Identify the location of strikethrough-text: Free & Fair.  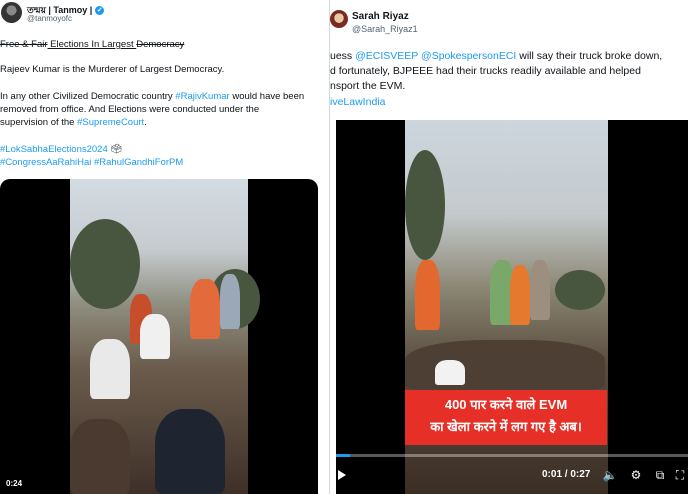
(24, 44).